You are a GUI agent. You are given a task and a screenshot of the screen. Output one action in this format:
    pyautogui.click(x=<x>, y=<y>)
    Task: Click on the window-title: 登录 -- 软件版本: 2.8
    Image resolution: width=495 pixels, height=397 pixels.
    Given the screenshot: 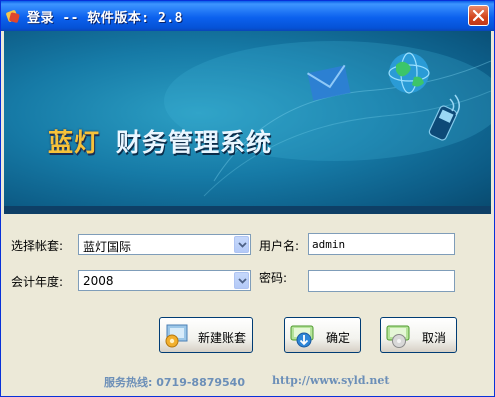 What is the action you would take?
    pyautogui.click(x=105, y=18)
    